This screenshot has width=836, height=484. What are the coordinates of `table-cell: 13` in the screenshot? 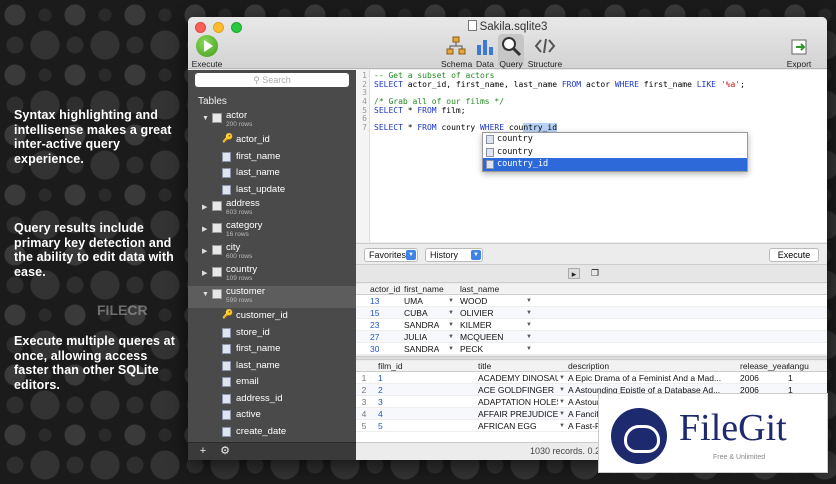 It's located at (374, 301).